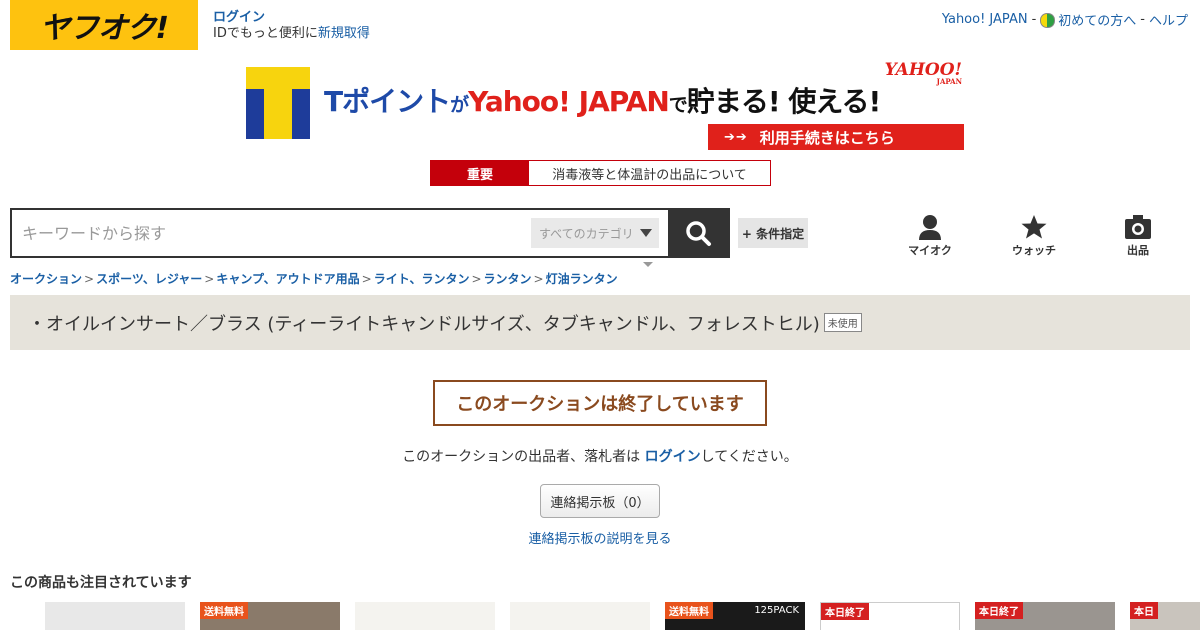 The height and width of the screenshot is (630, 1200). Describe the element at coordinates (1048, 20) in the screenshot. I see `beginner-mark-icon` at that location.